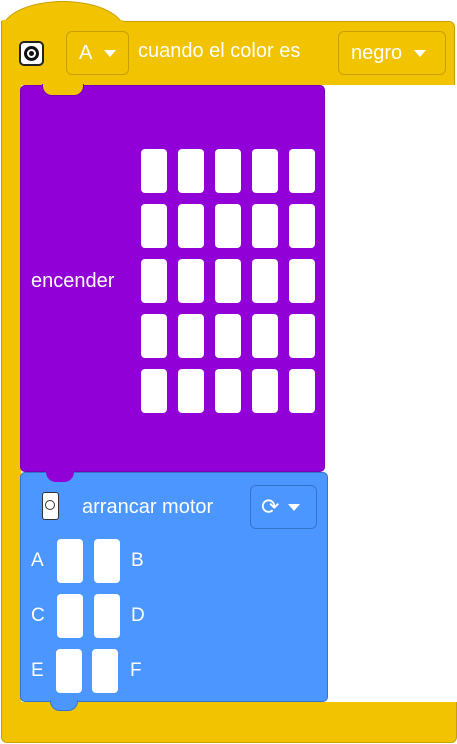 The image size is (457, 744). I want to click on port-label-a: A, so click(37, 560).